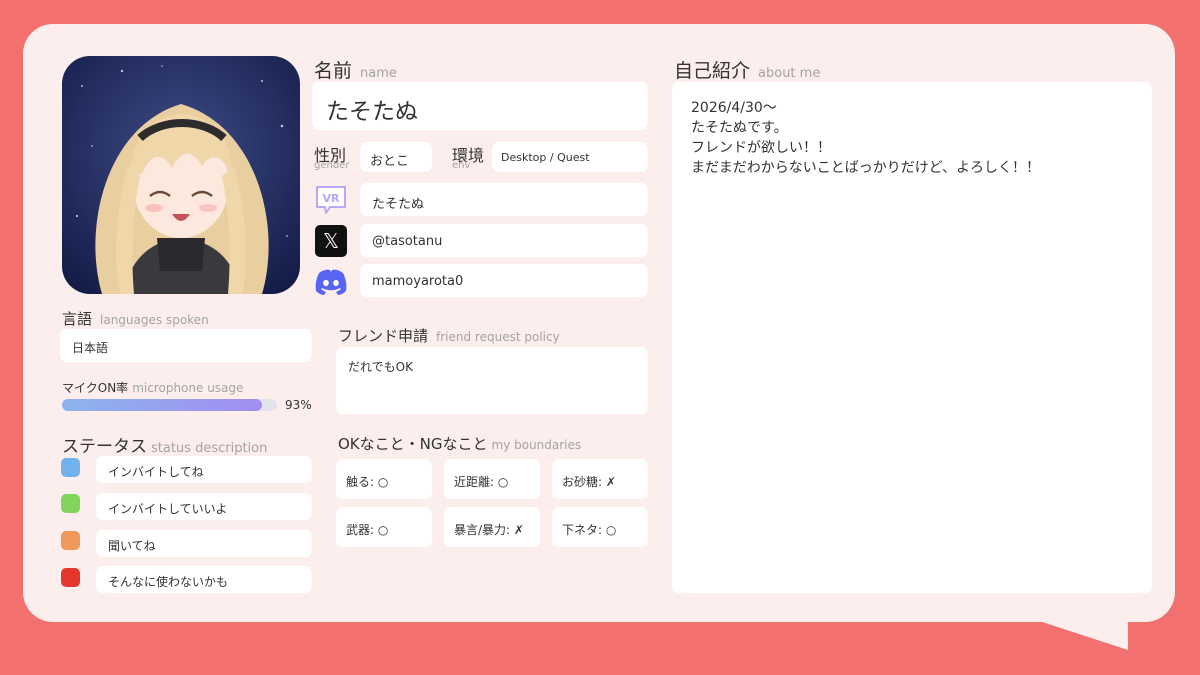 This screenshot has width=1200, height=675. I want to click on about-line: たそたぬです。, so click(739, 128).